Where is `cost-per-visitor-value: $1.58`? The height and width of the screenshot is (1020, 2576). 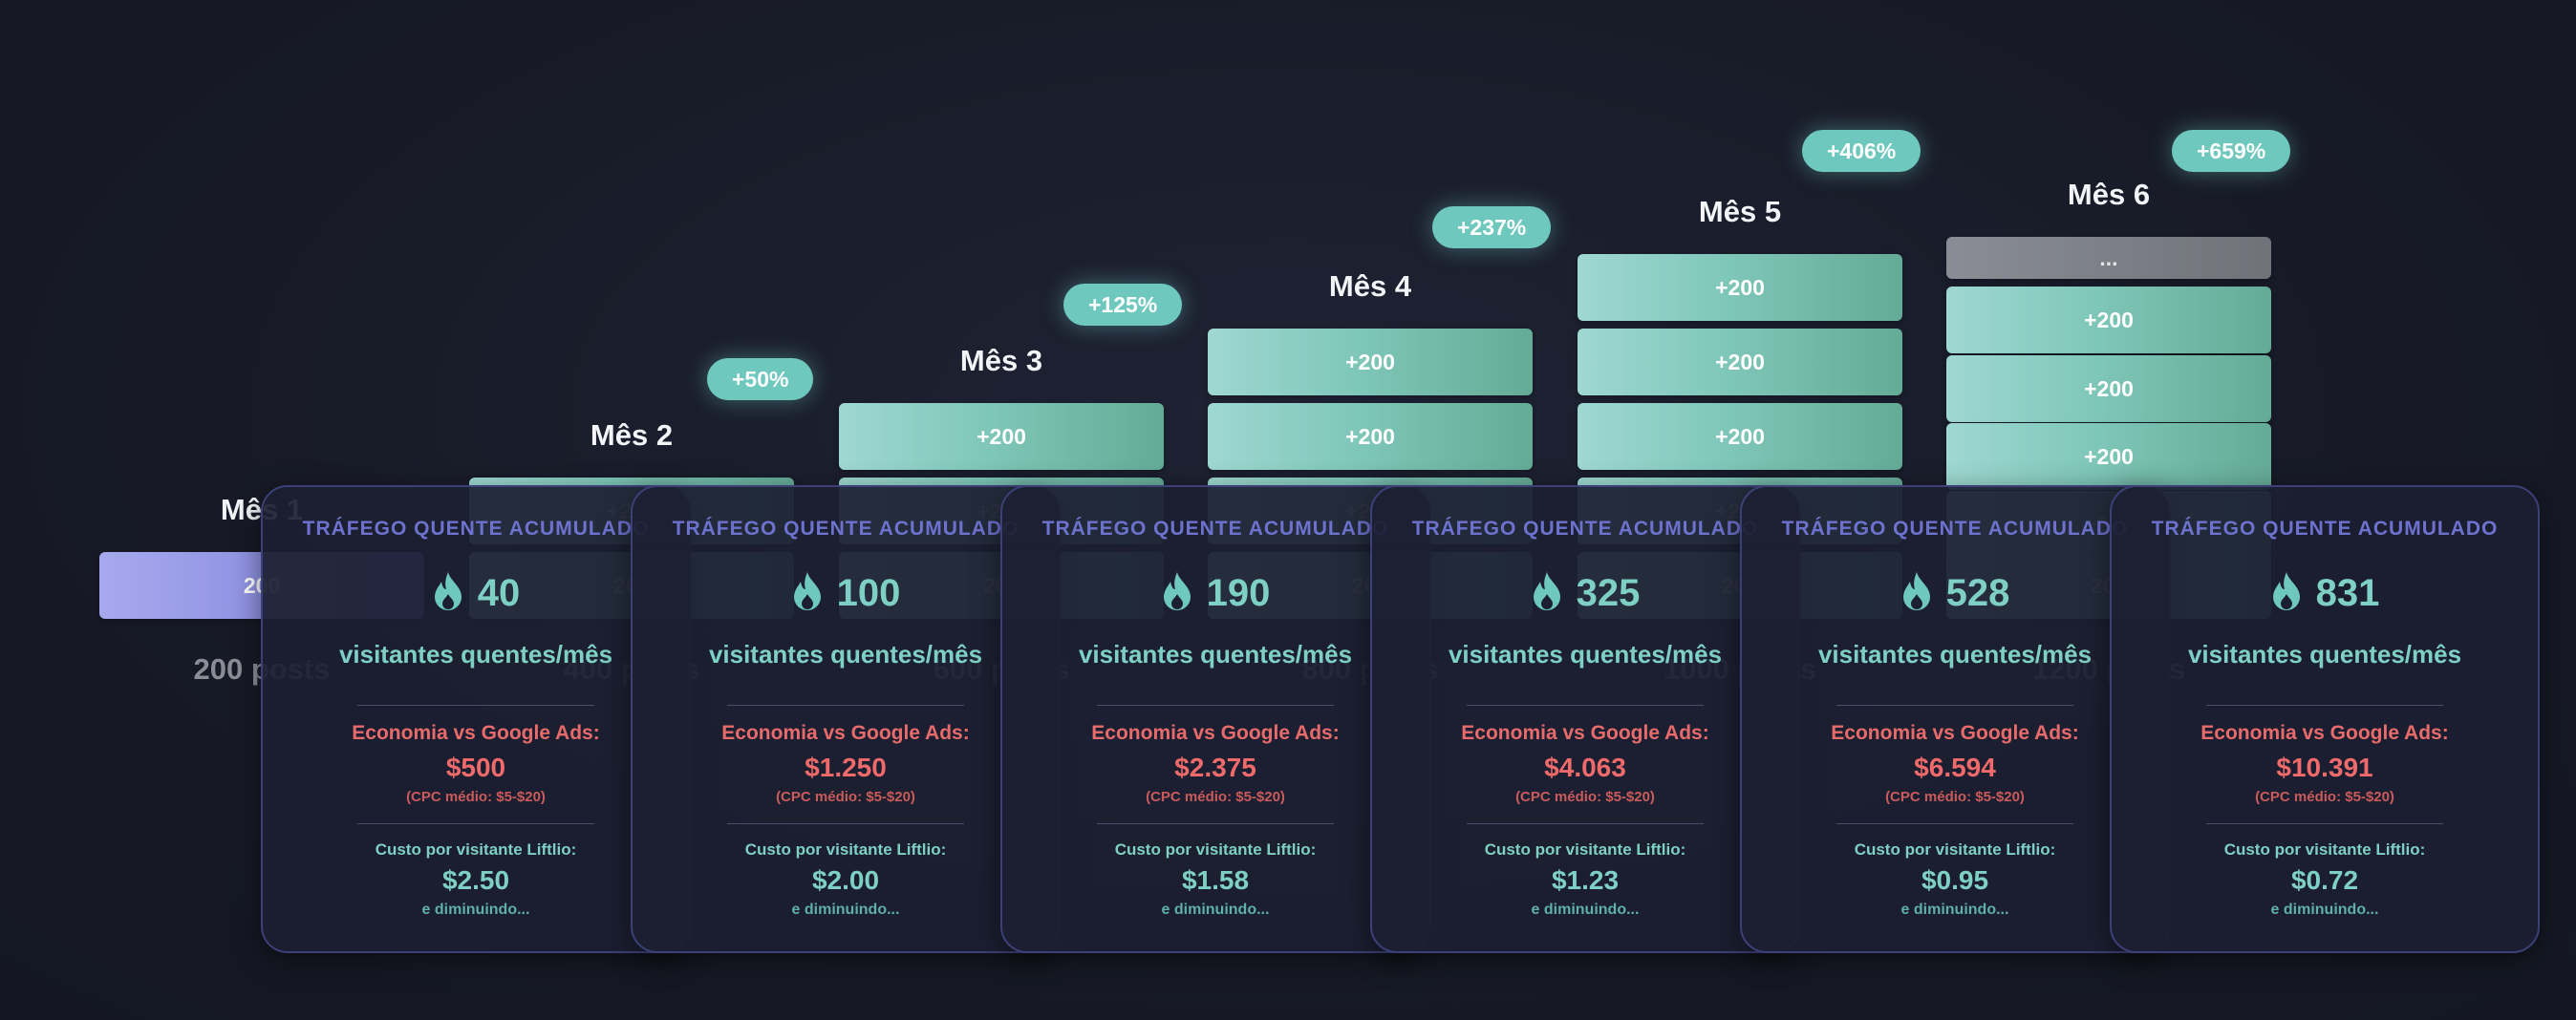
cost-per-visitor-value: $1.58 is located at coordinates (1215, 880).